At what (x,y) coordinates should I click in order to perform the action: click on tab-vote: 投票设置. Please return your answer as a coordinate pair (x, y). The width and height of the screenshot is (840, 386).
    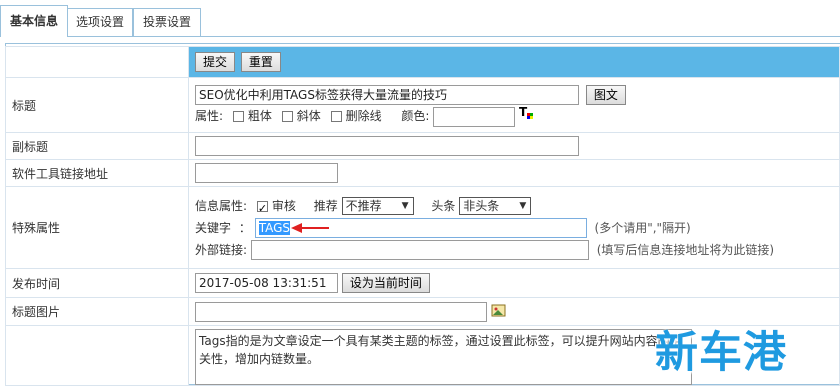
    Looking at the image, I should click on (167, 22).